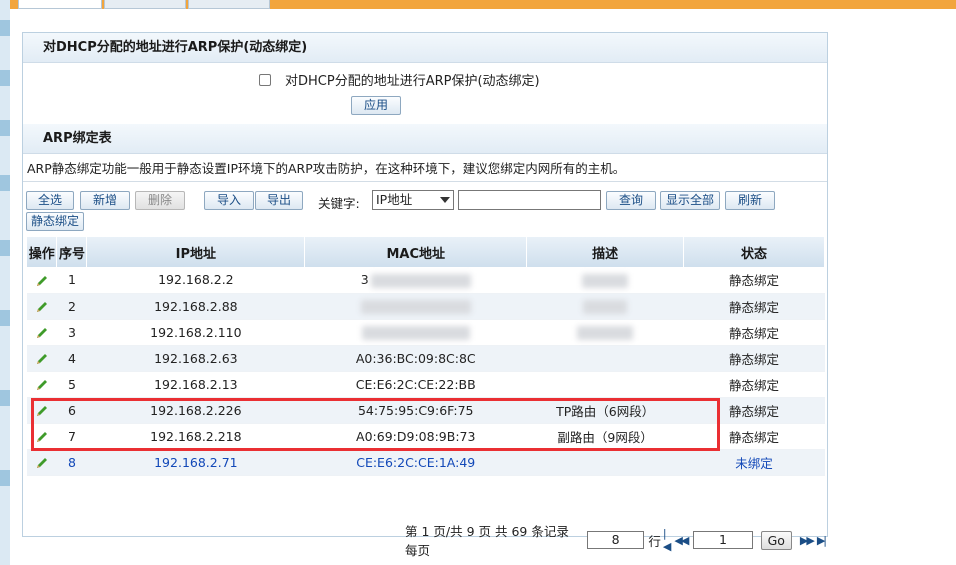 The width and height of the screenshot is (956, 565). What do you see at coordinates (754, 462) in the screenshot?
I see `row-status: 未绑定` at bounding box center [754, 462].